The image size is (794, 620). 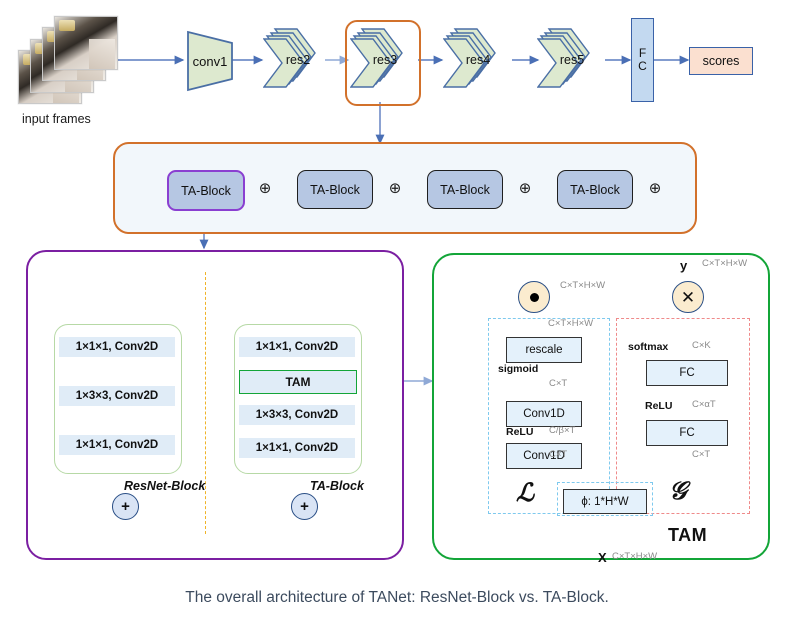 I want to click on stage-res5: res5, so click(x=567, y=60).